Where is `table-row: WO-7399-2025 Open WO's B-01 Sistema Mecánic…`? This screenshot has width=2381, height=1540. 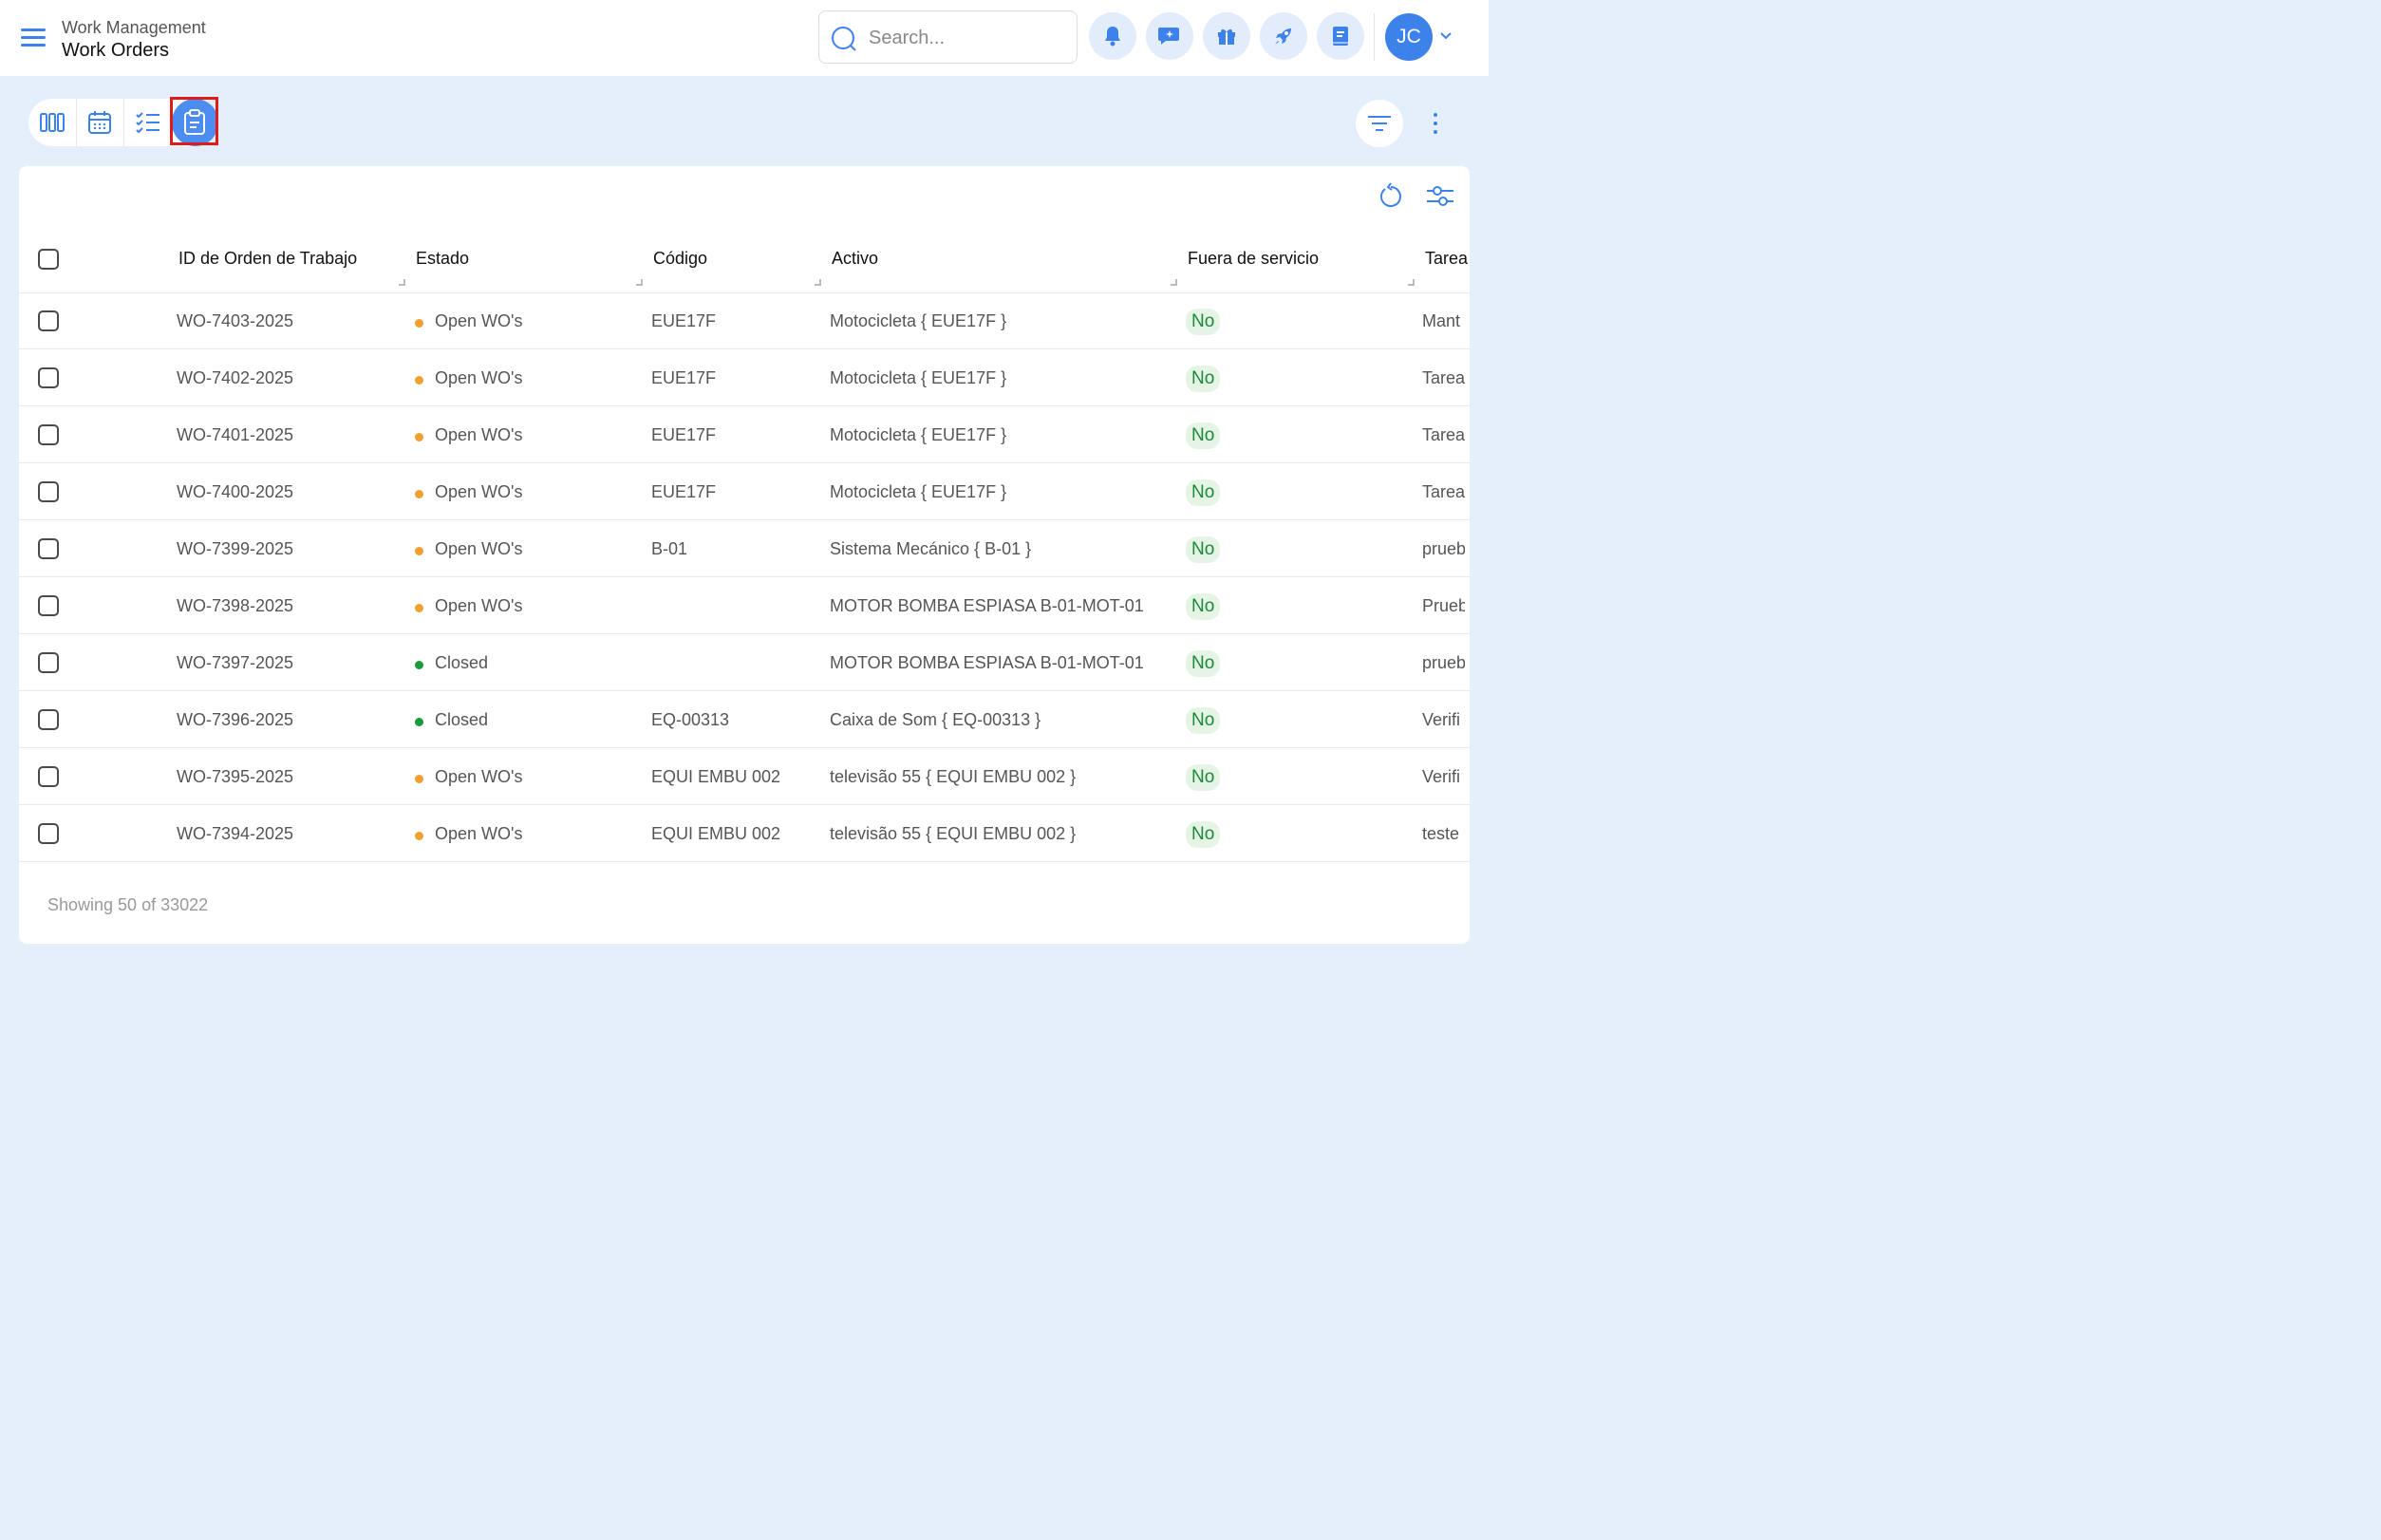
table-row: WO-7399-2025 Open WO's B-01 Sistema Mecánic… is located at coordinates (745, 548).